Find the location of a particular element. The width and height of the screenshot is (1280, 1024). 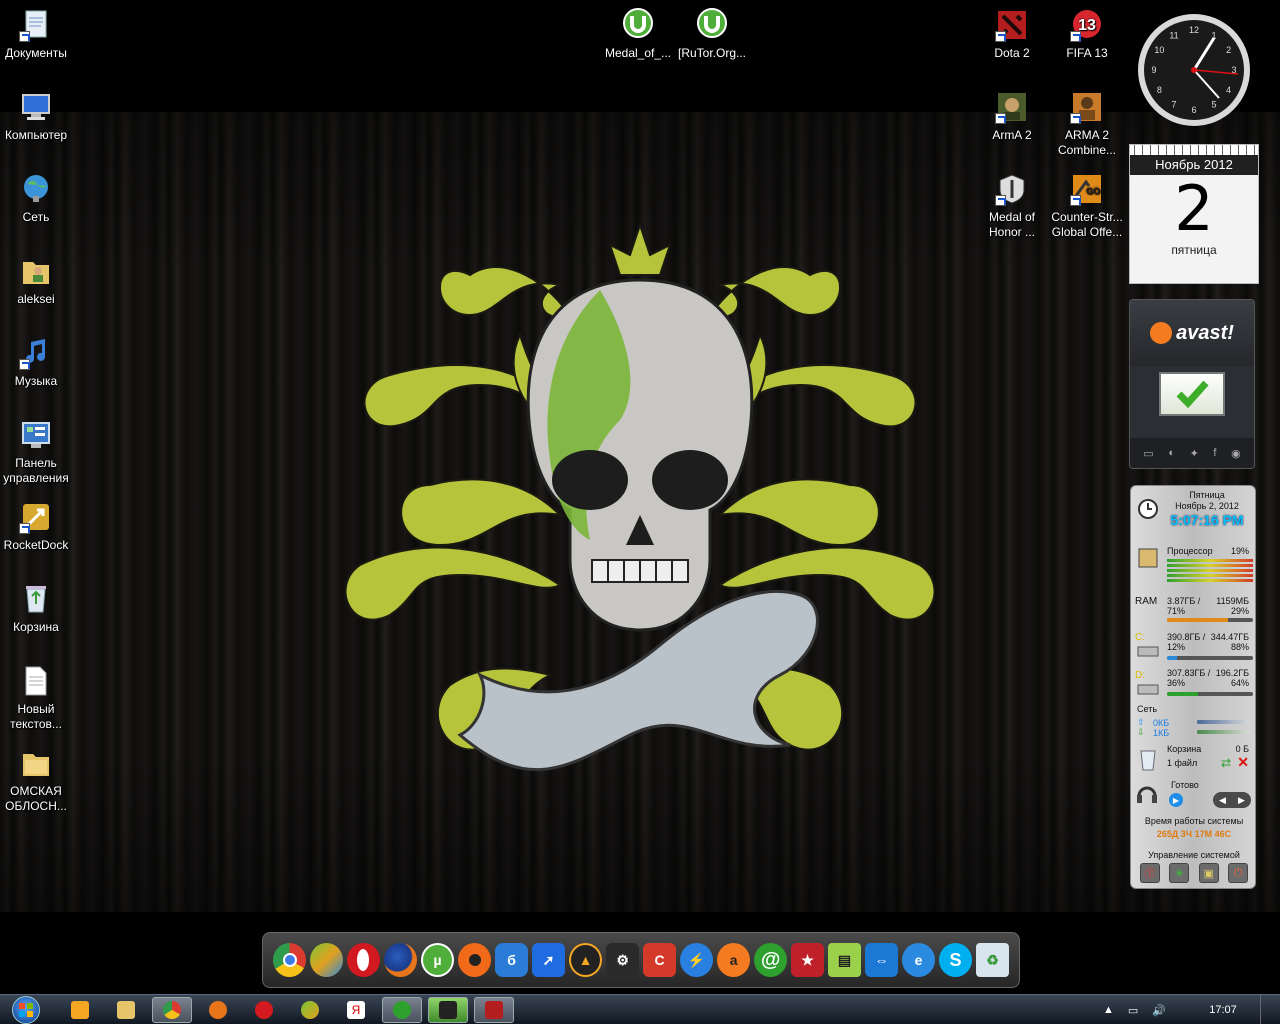

utorrent-icon: µ is located at coordinates (437, 960).